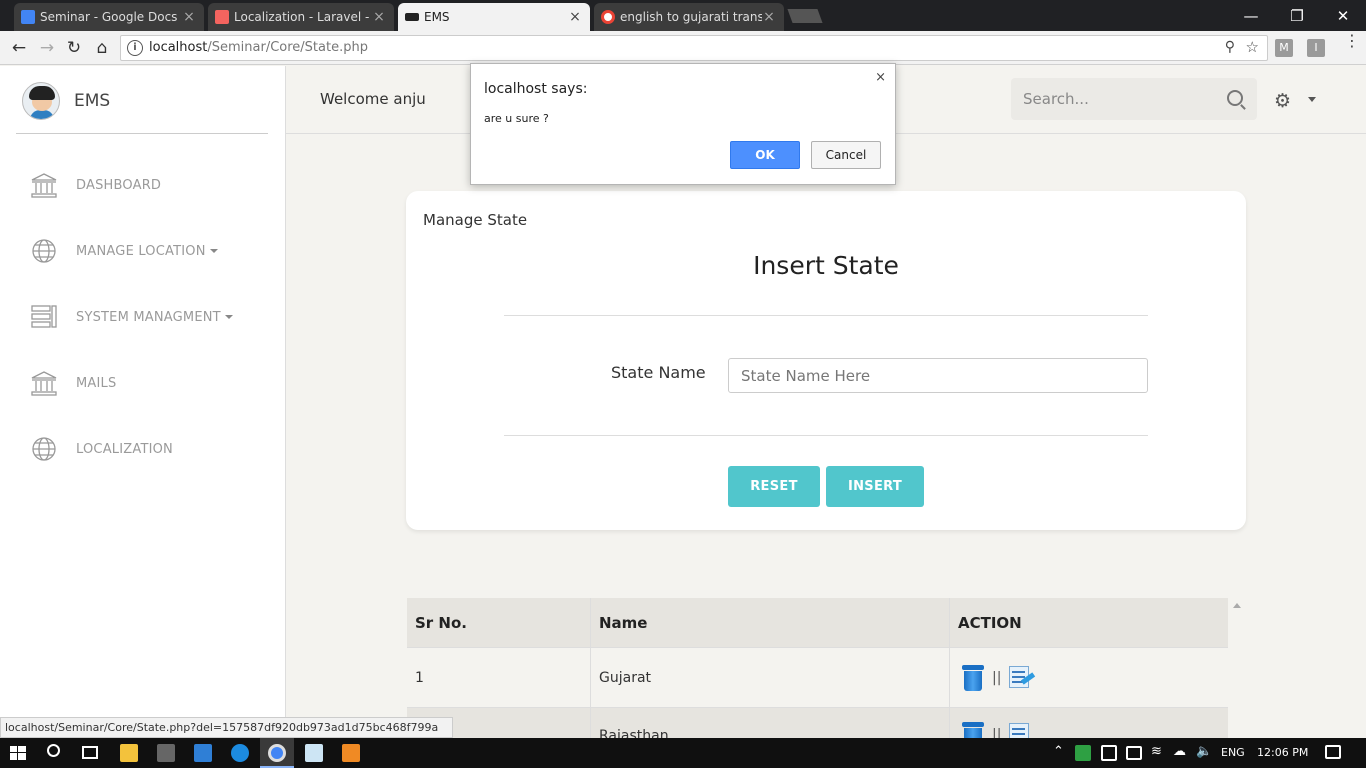 The height and width of the screenshot is (768, 1366). What do you see at coordinates (373, 99) in the screenshot?
I see `welcome-text: Welcome anju` at bounding box center [373, 99].